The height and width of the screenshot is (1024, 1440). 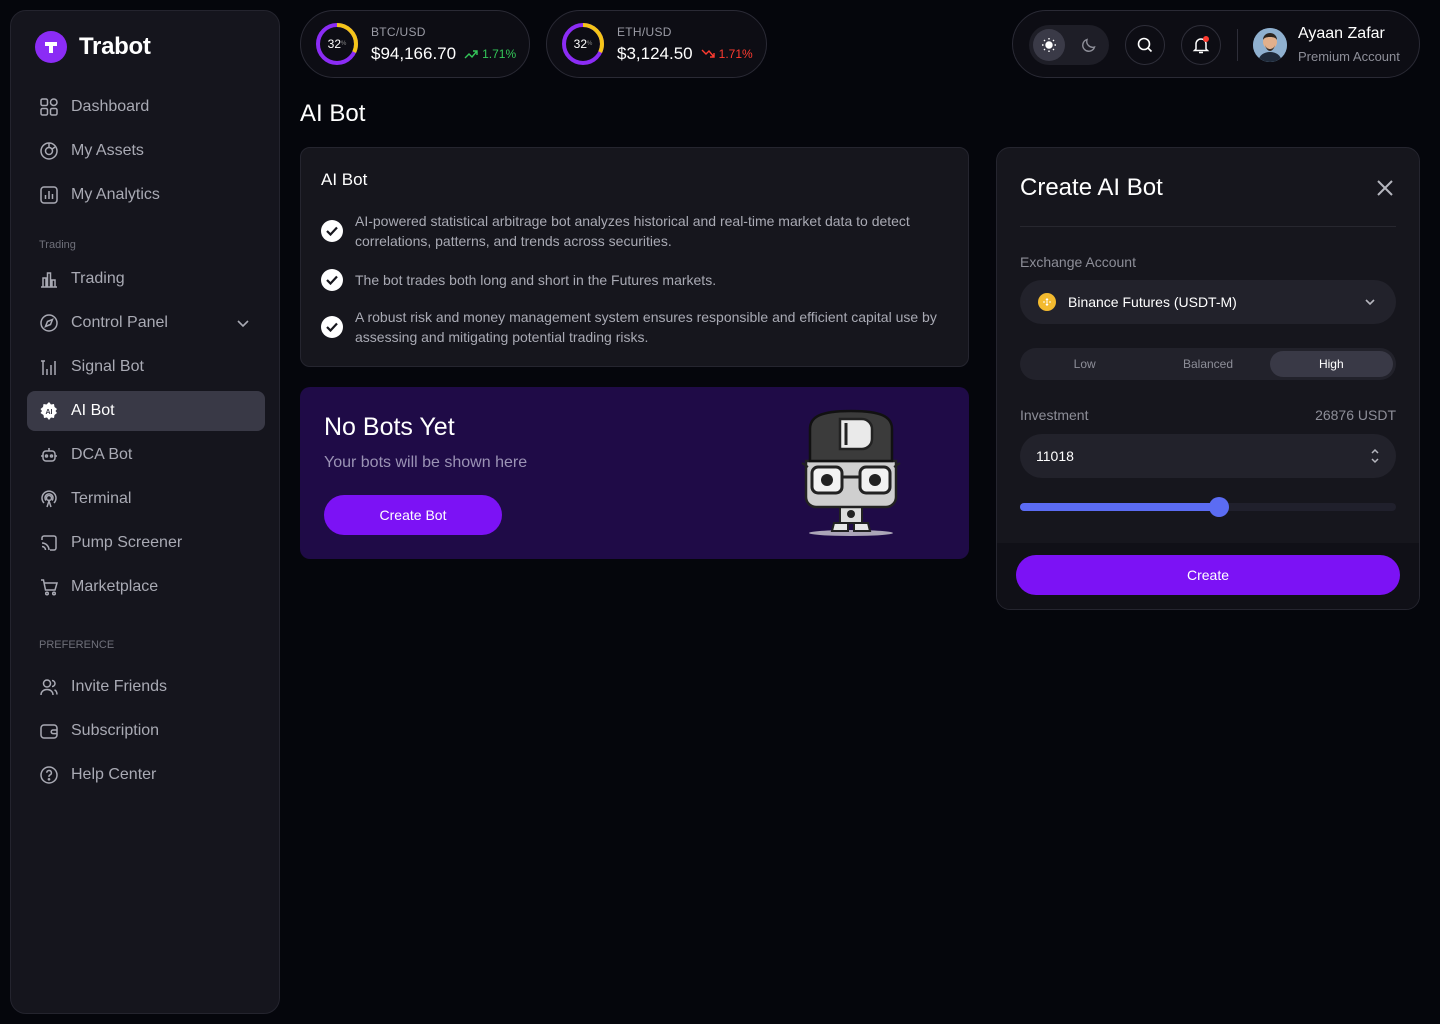 I want to click on cast-icon, so click(x=49, y=543).